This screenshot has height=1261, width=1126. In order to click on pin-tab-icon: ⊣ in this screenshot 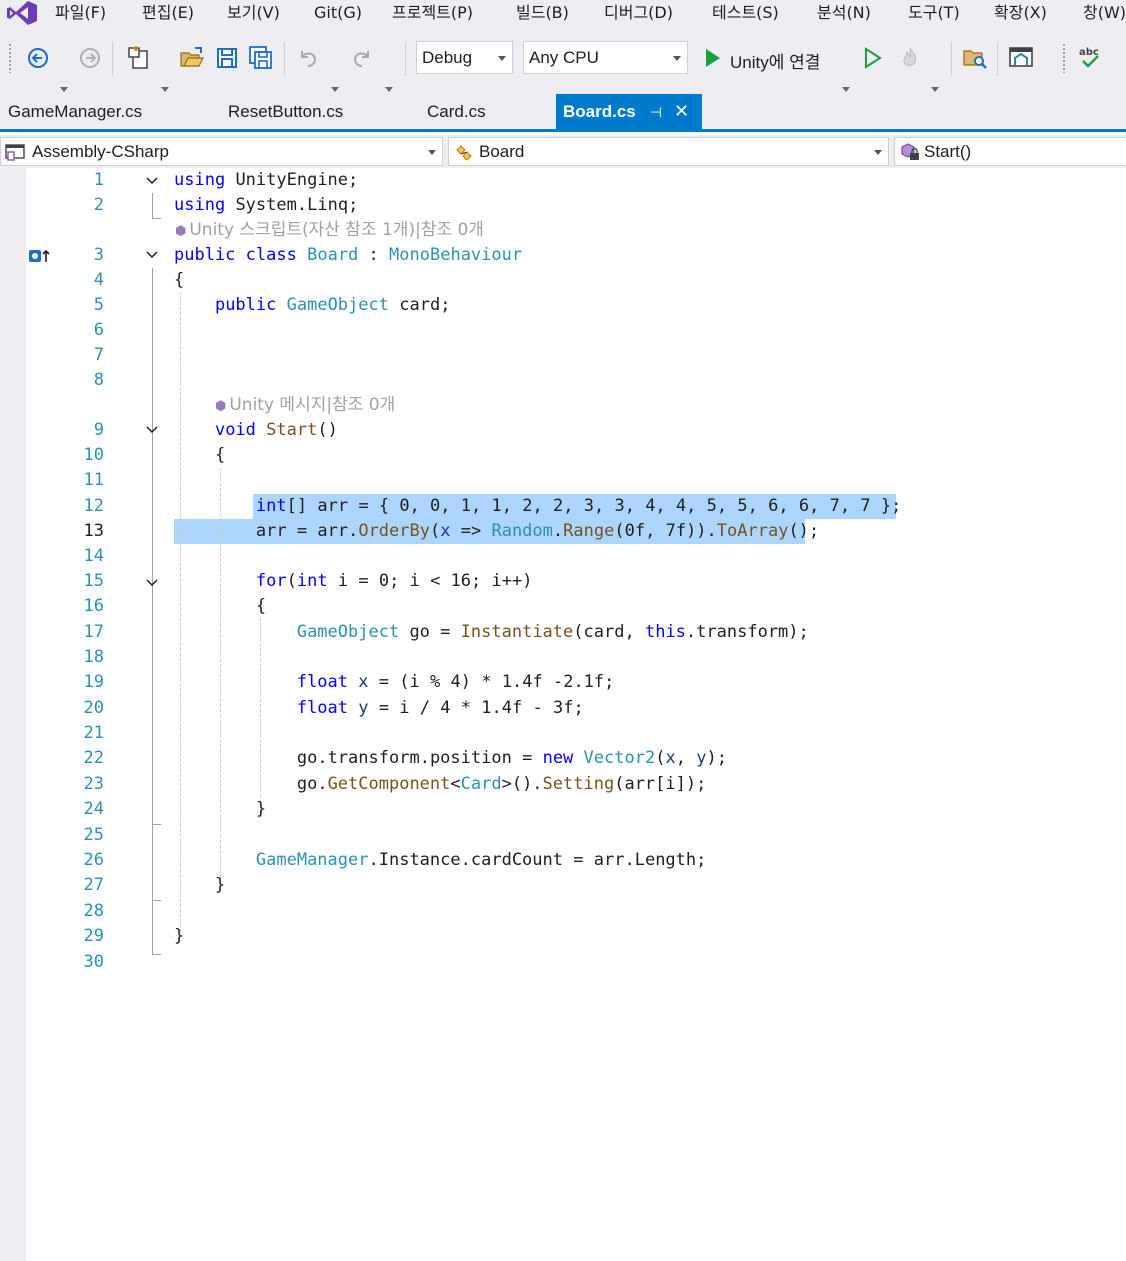, I will do `click(656, 112)`.